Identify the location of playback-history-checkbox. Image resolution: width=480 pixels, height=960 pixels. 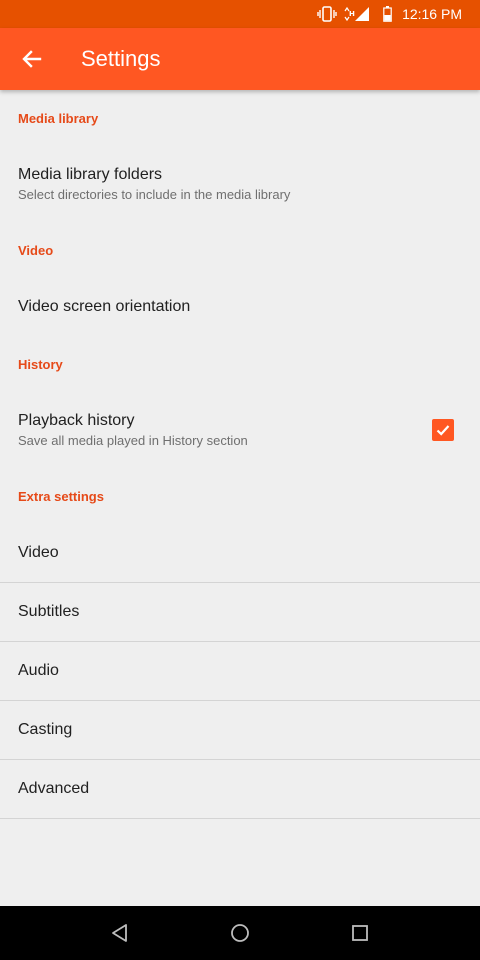
(443, 430).